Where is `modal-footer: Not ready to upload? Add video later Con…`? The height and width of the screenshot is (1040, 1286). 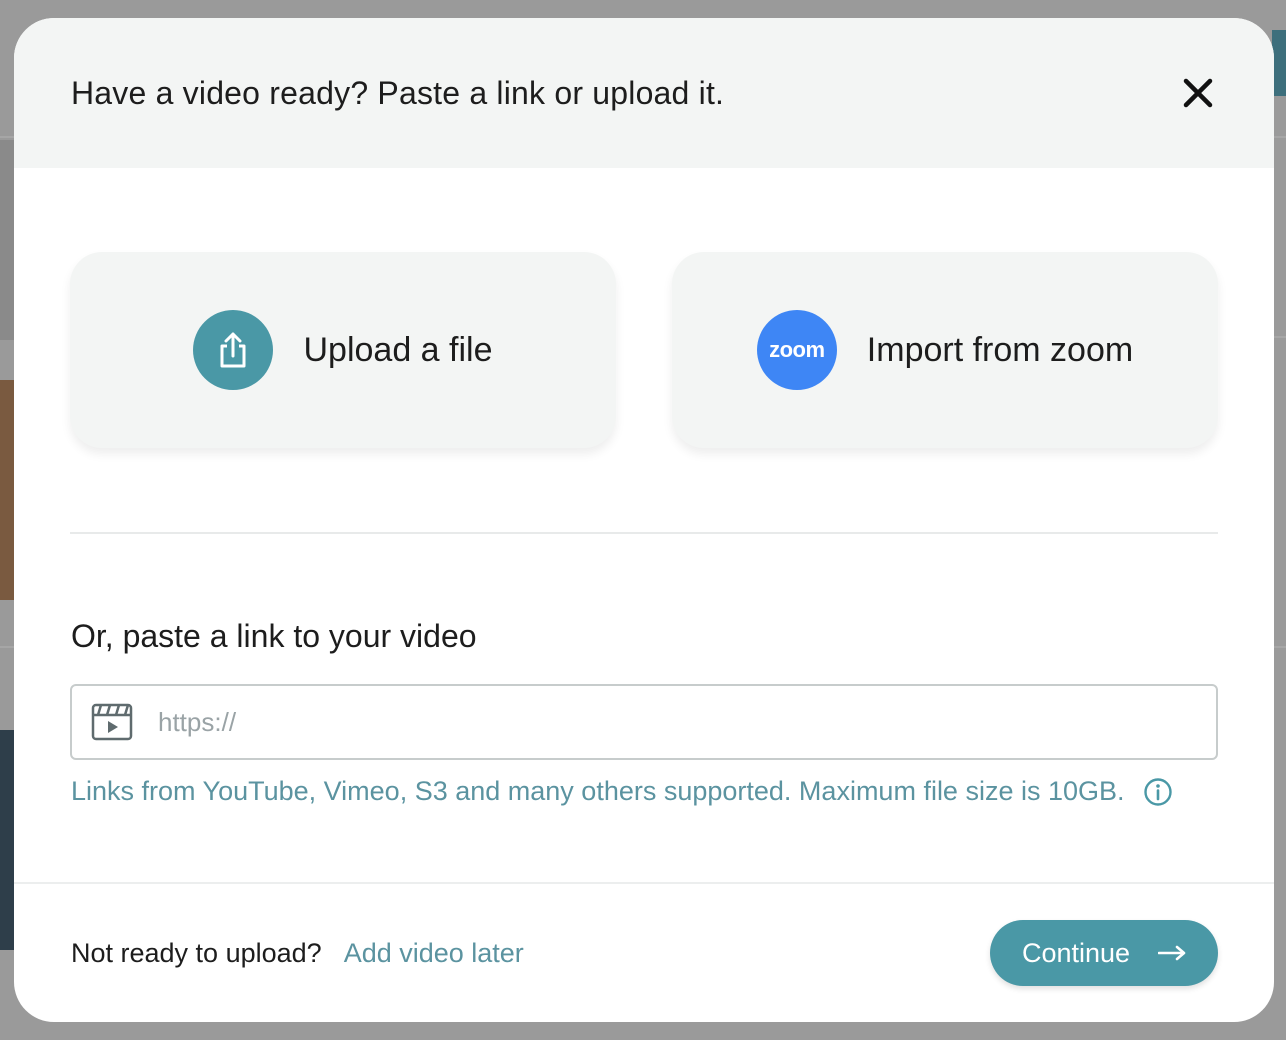 modal-footer: Not ready to upload? Add video later Con… is located at coordinates (644, 953).